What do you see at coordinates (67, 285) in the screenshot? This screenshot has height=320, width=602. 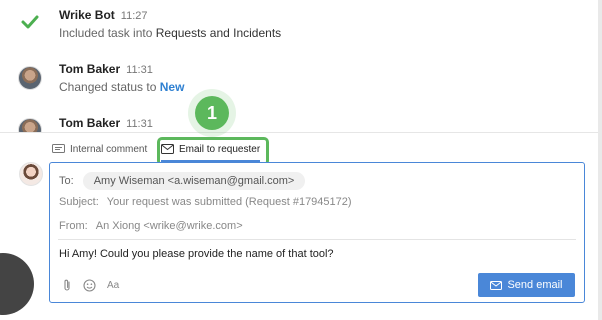 I see `paperclip-icon` at bounding box center [67, 285].